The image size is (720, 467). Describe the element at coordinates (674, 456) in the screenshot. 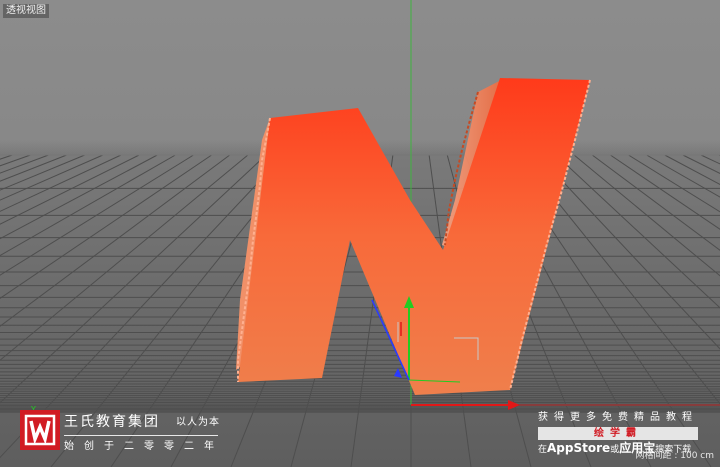

I see `grid-spacing-readout: 网格间距 : 100 cm` at that location.